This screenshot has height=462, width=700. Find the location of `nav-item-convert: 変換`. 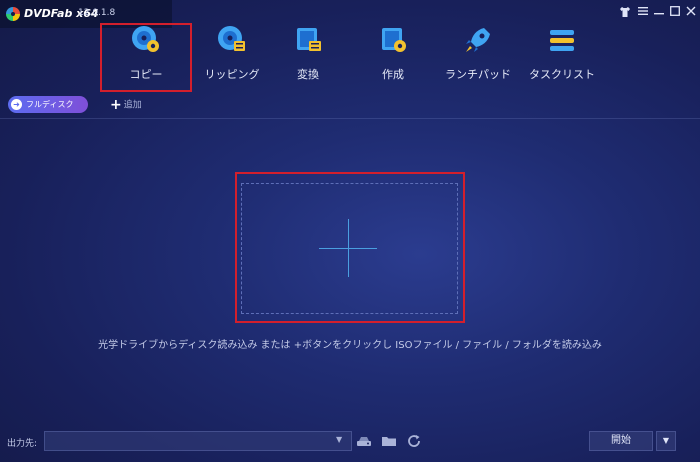

nav-item-convert: 変換 is located at coordinates (308, 55).